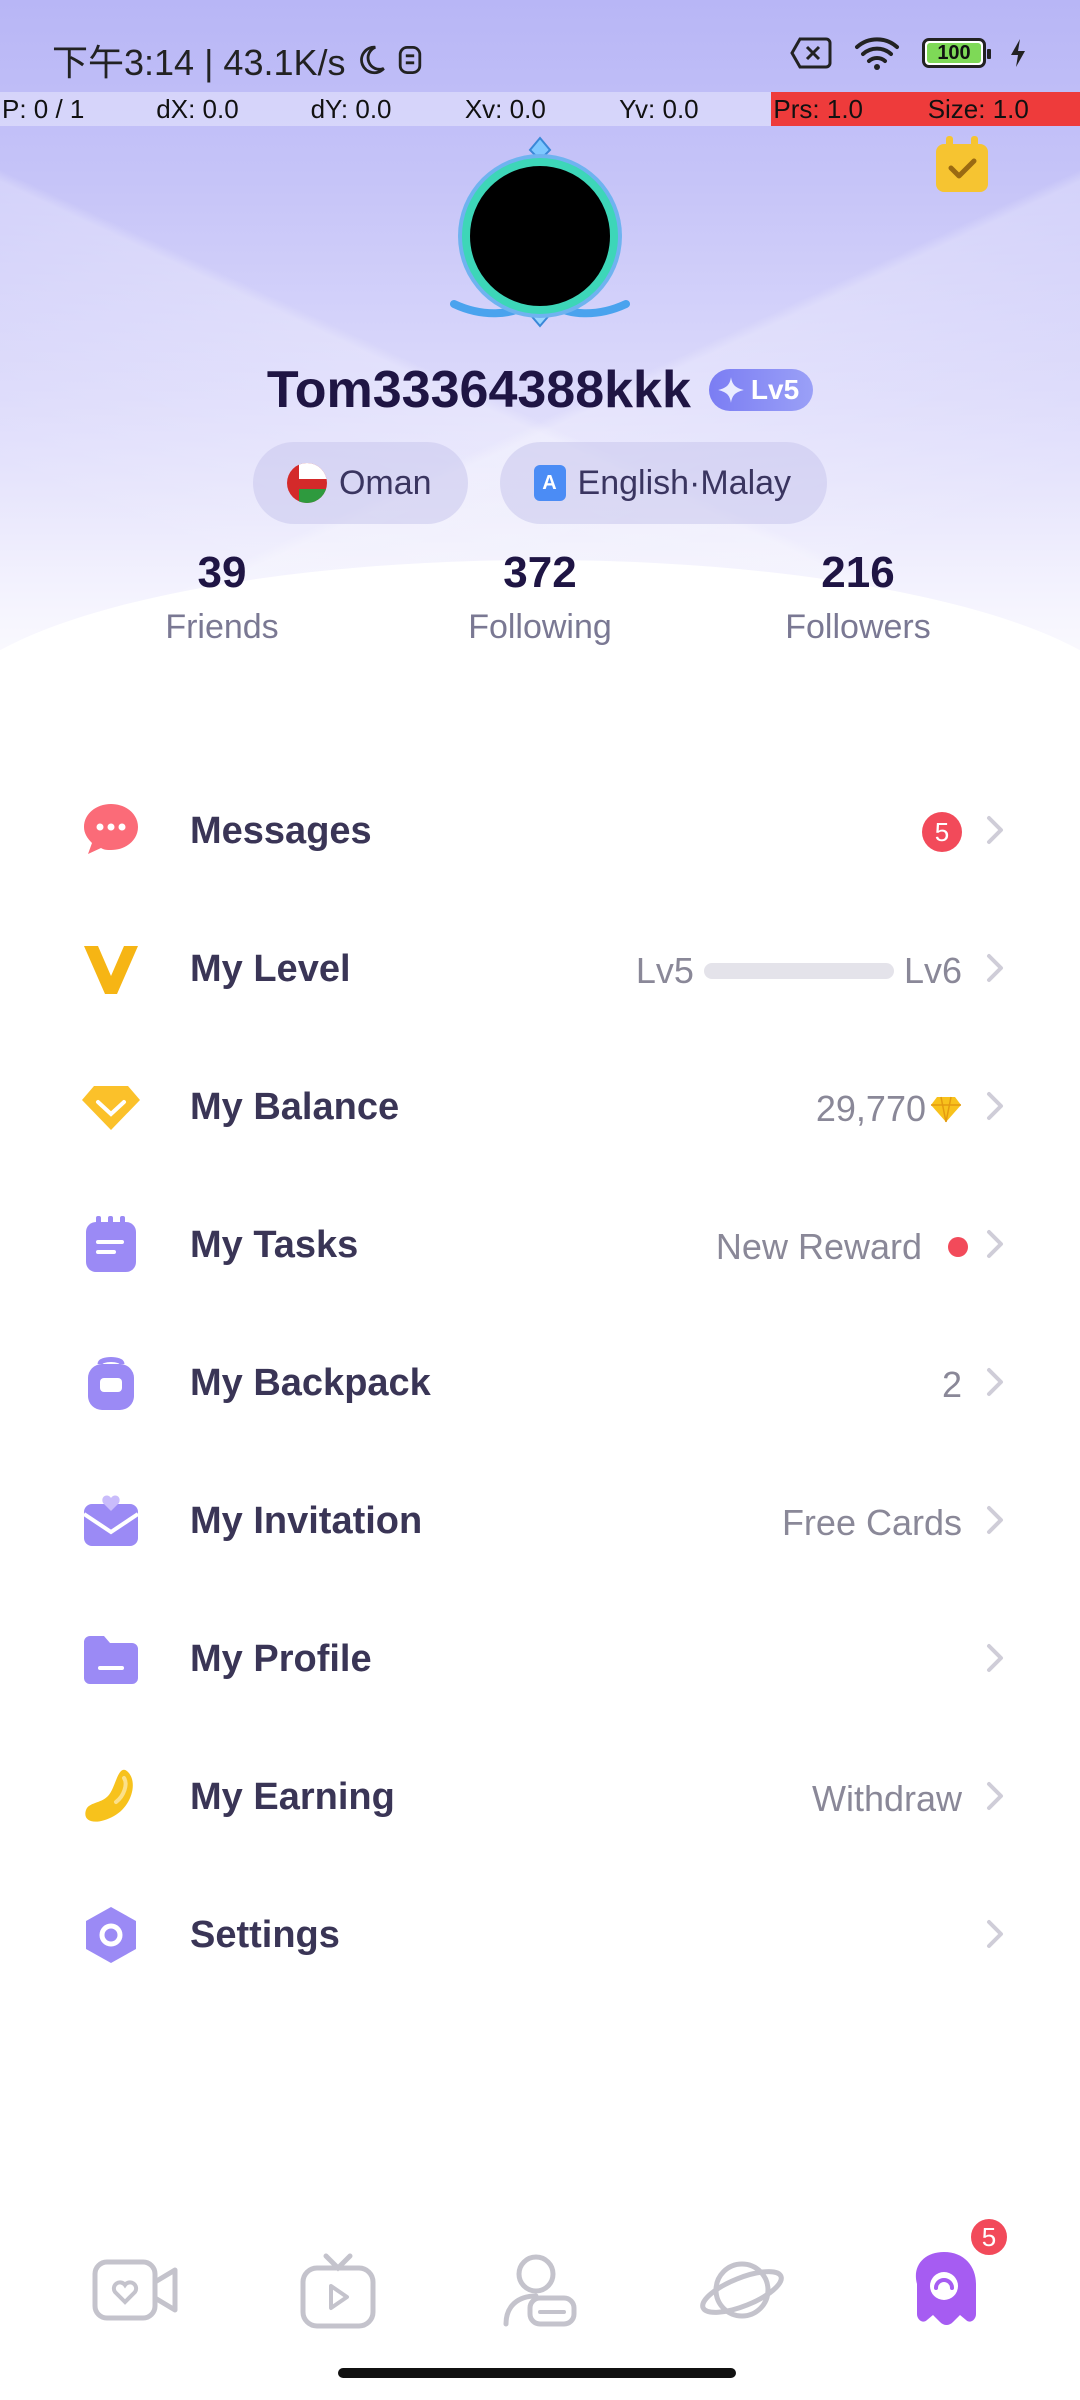  Describe the element at coordinates (549, 483) in the screenshot. I see `language-icon: A` at that location.